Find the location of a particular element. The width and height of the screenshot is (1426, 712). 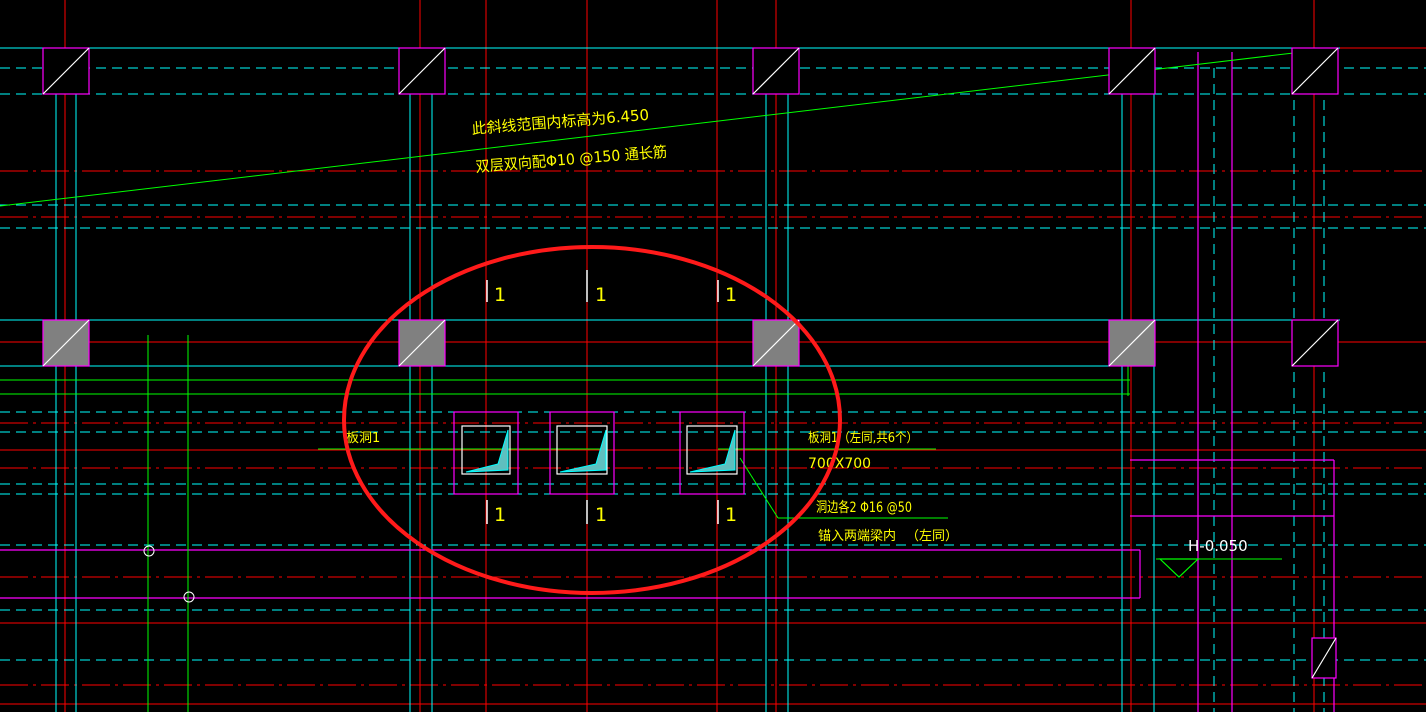

section-mark-bottom-1: 1 is located at coordinates (500, 515).